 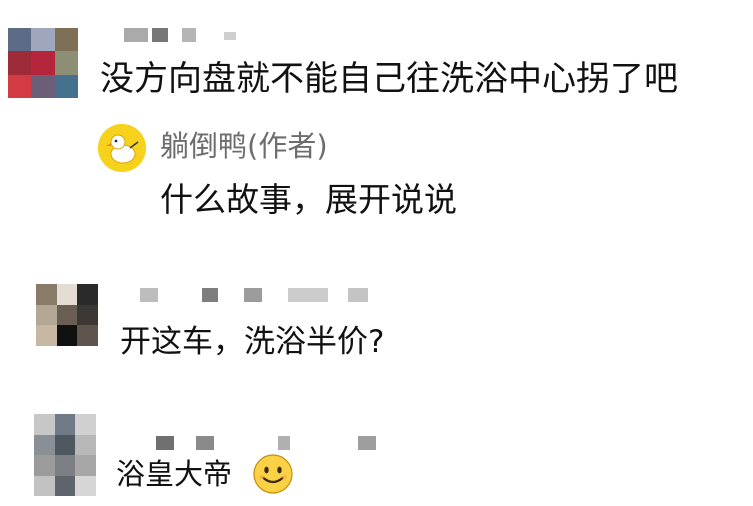 I want to click on comment-text: 没方向盘就不能自己往洗浴中心拐了吧, so click(x=389, y=79).